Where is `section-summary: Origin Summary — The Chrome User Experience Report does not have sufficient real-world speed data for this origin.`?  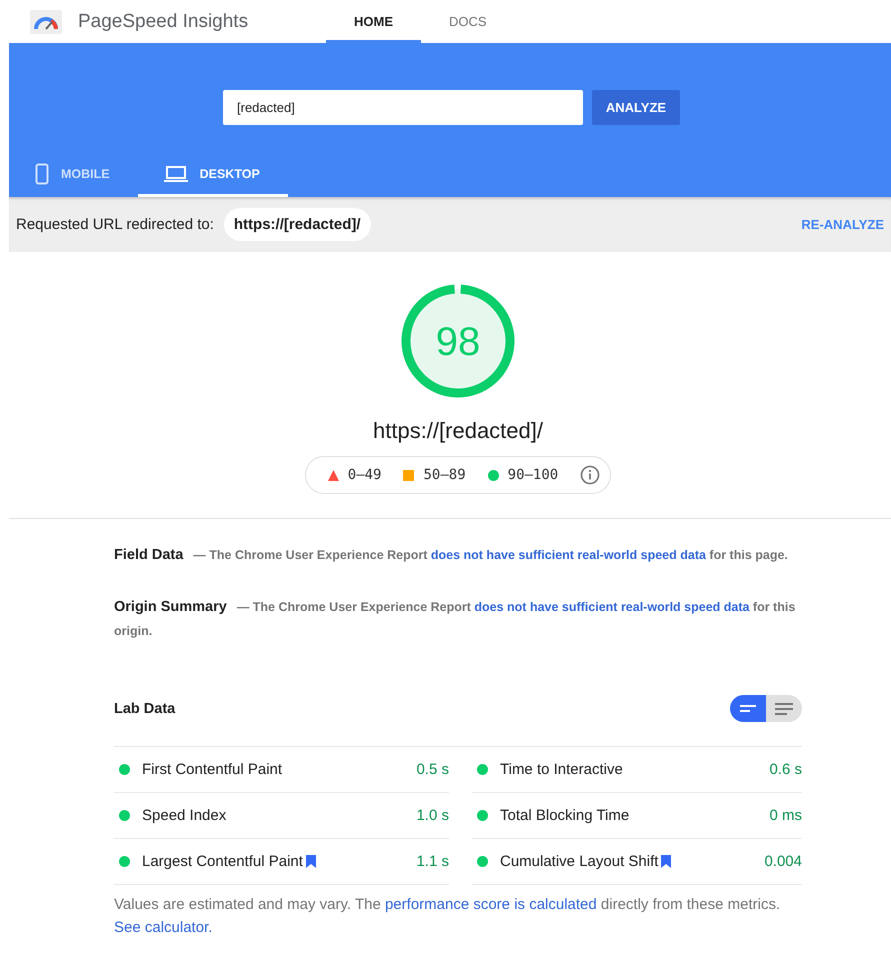
section-summary: Origin Summary — The Chrome User Experience Report does not have sufficient real-world speed data for this origin. is located at coordinates (455, 619).